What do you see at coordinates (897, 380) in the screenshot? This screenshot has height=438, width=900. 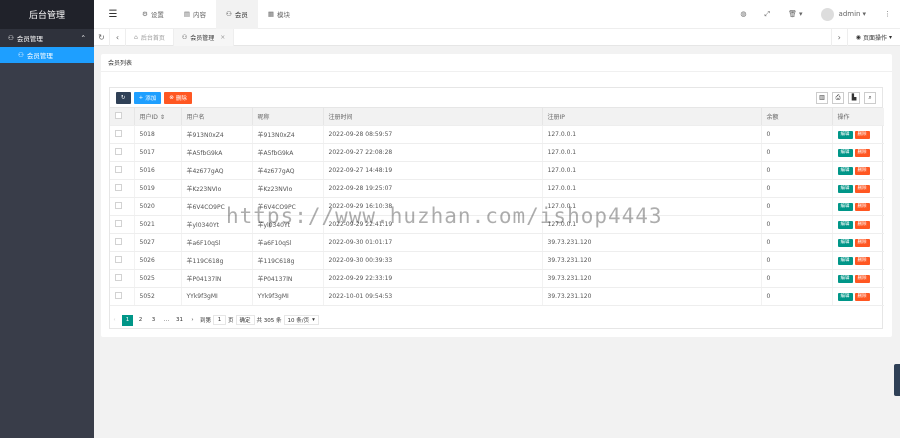 I see `side-float-tab` at bounding box center [897, 380].